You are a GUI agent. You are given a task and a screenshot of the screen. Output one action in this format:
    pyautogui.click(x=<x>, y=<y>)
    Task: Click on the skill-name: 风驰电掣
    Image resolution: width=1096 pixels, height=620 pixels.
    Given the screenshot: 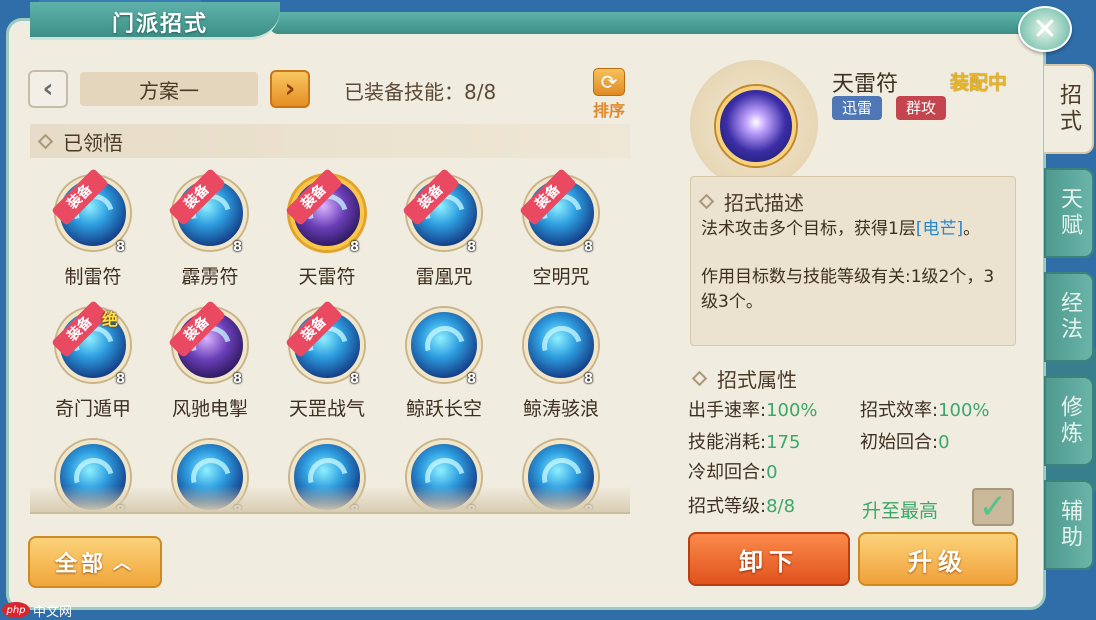 What is the action you would take?
    pyautogui.click(x=209, y=409)
    